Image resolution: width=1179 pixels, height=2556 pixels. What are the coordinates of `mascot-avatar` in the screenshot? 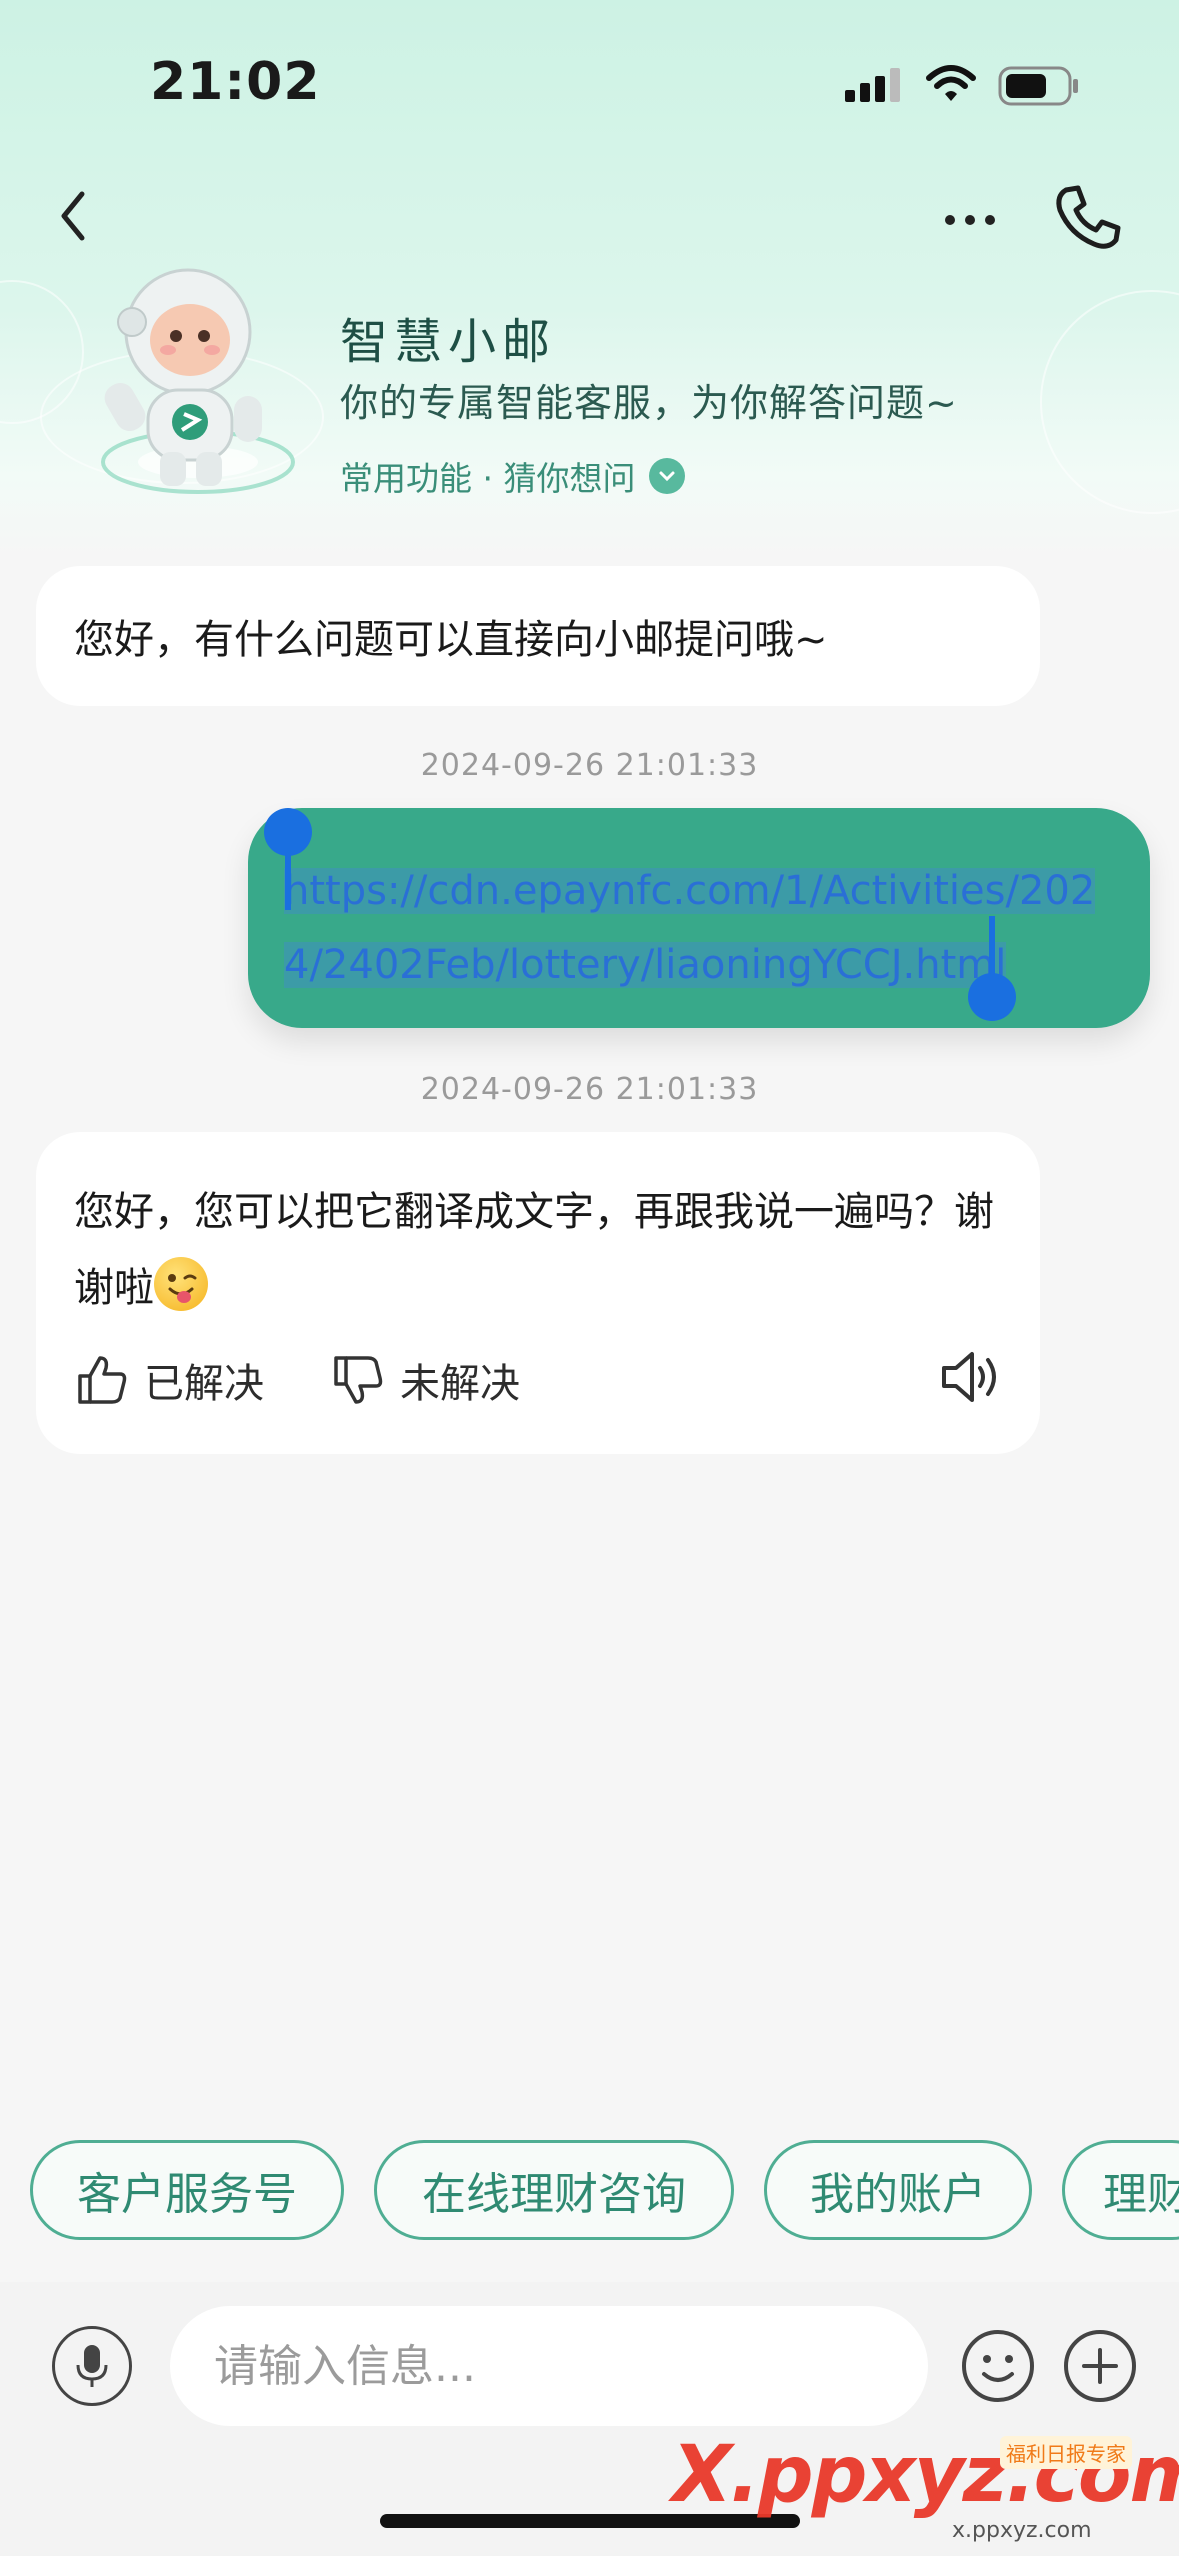 It's located at (183, 387).